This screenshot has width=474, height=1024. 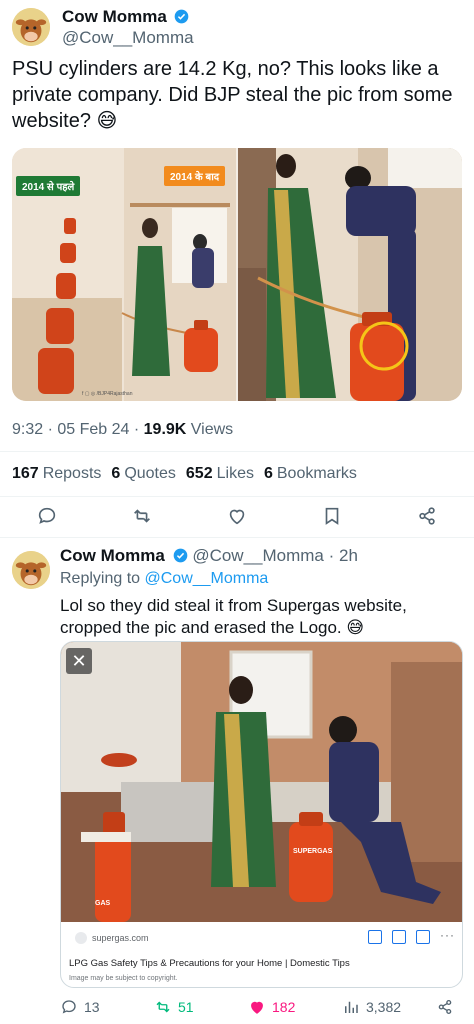 I want to click on replying-to-link: @Cow__Momma, so click(x=207, y=578).